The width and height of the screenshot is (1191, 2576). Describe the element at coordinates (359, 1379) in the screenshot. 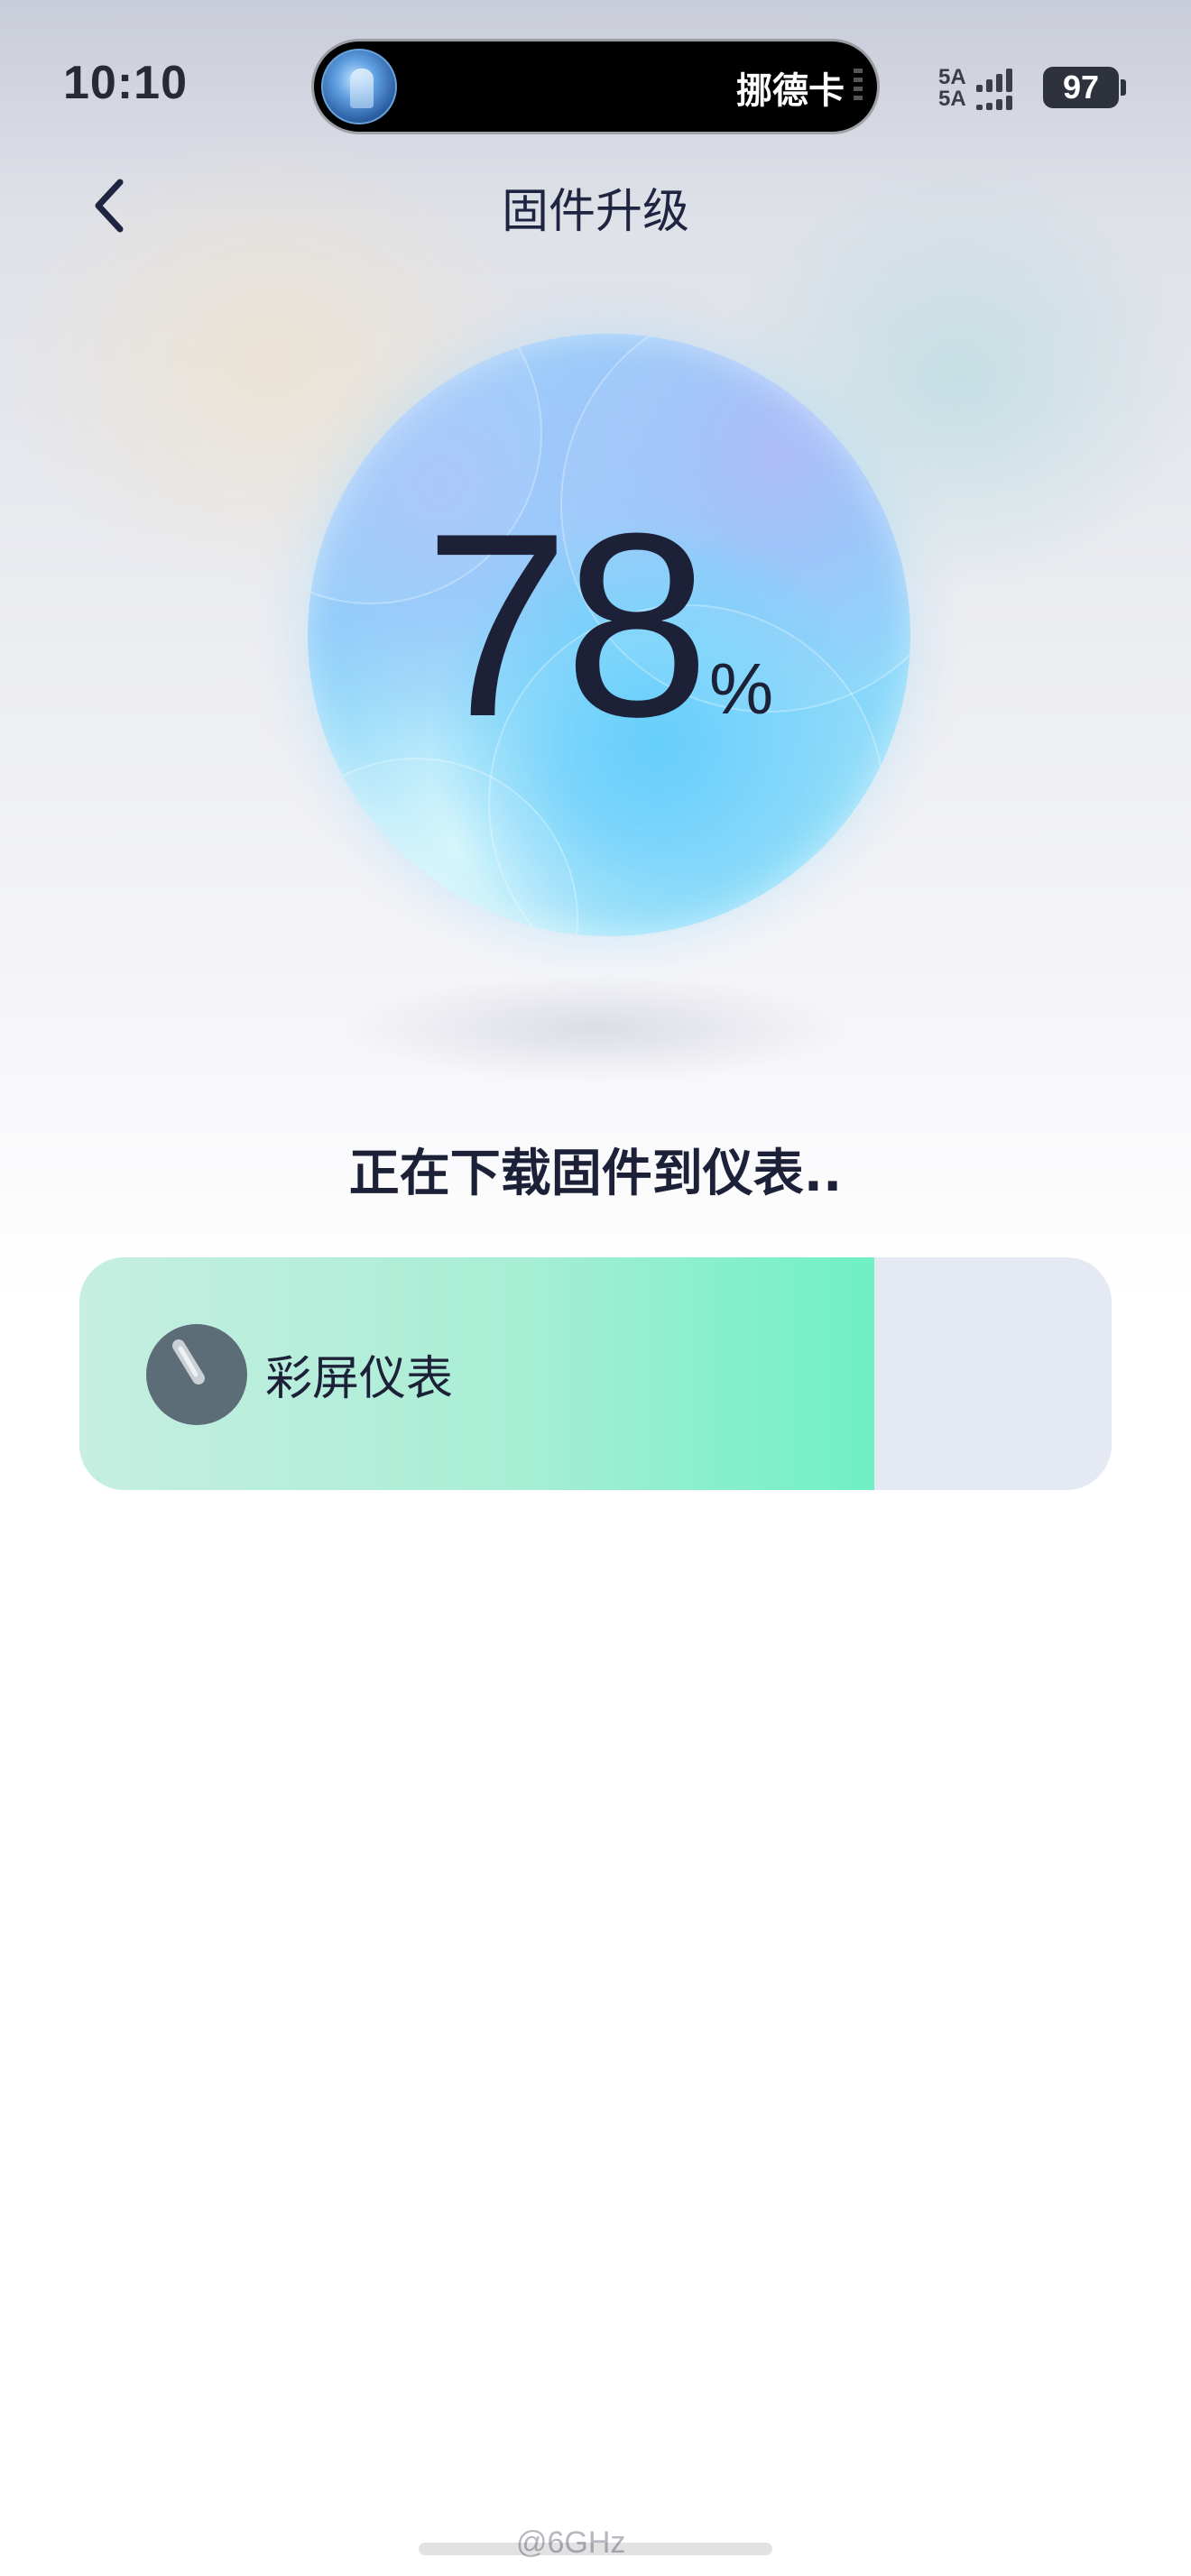

I see `device-name-label: 彩屏仪表` at that location.